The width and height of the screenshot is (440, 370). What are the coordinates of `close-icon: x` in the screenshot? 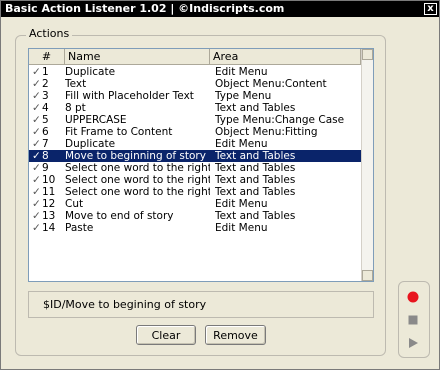 It's located at (430, 8).